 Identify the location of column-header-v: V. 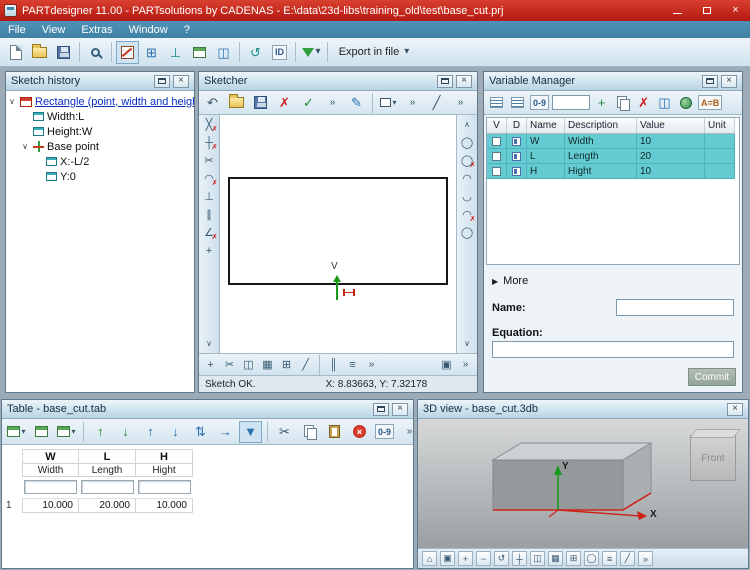
(497, 126).